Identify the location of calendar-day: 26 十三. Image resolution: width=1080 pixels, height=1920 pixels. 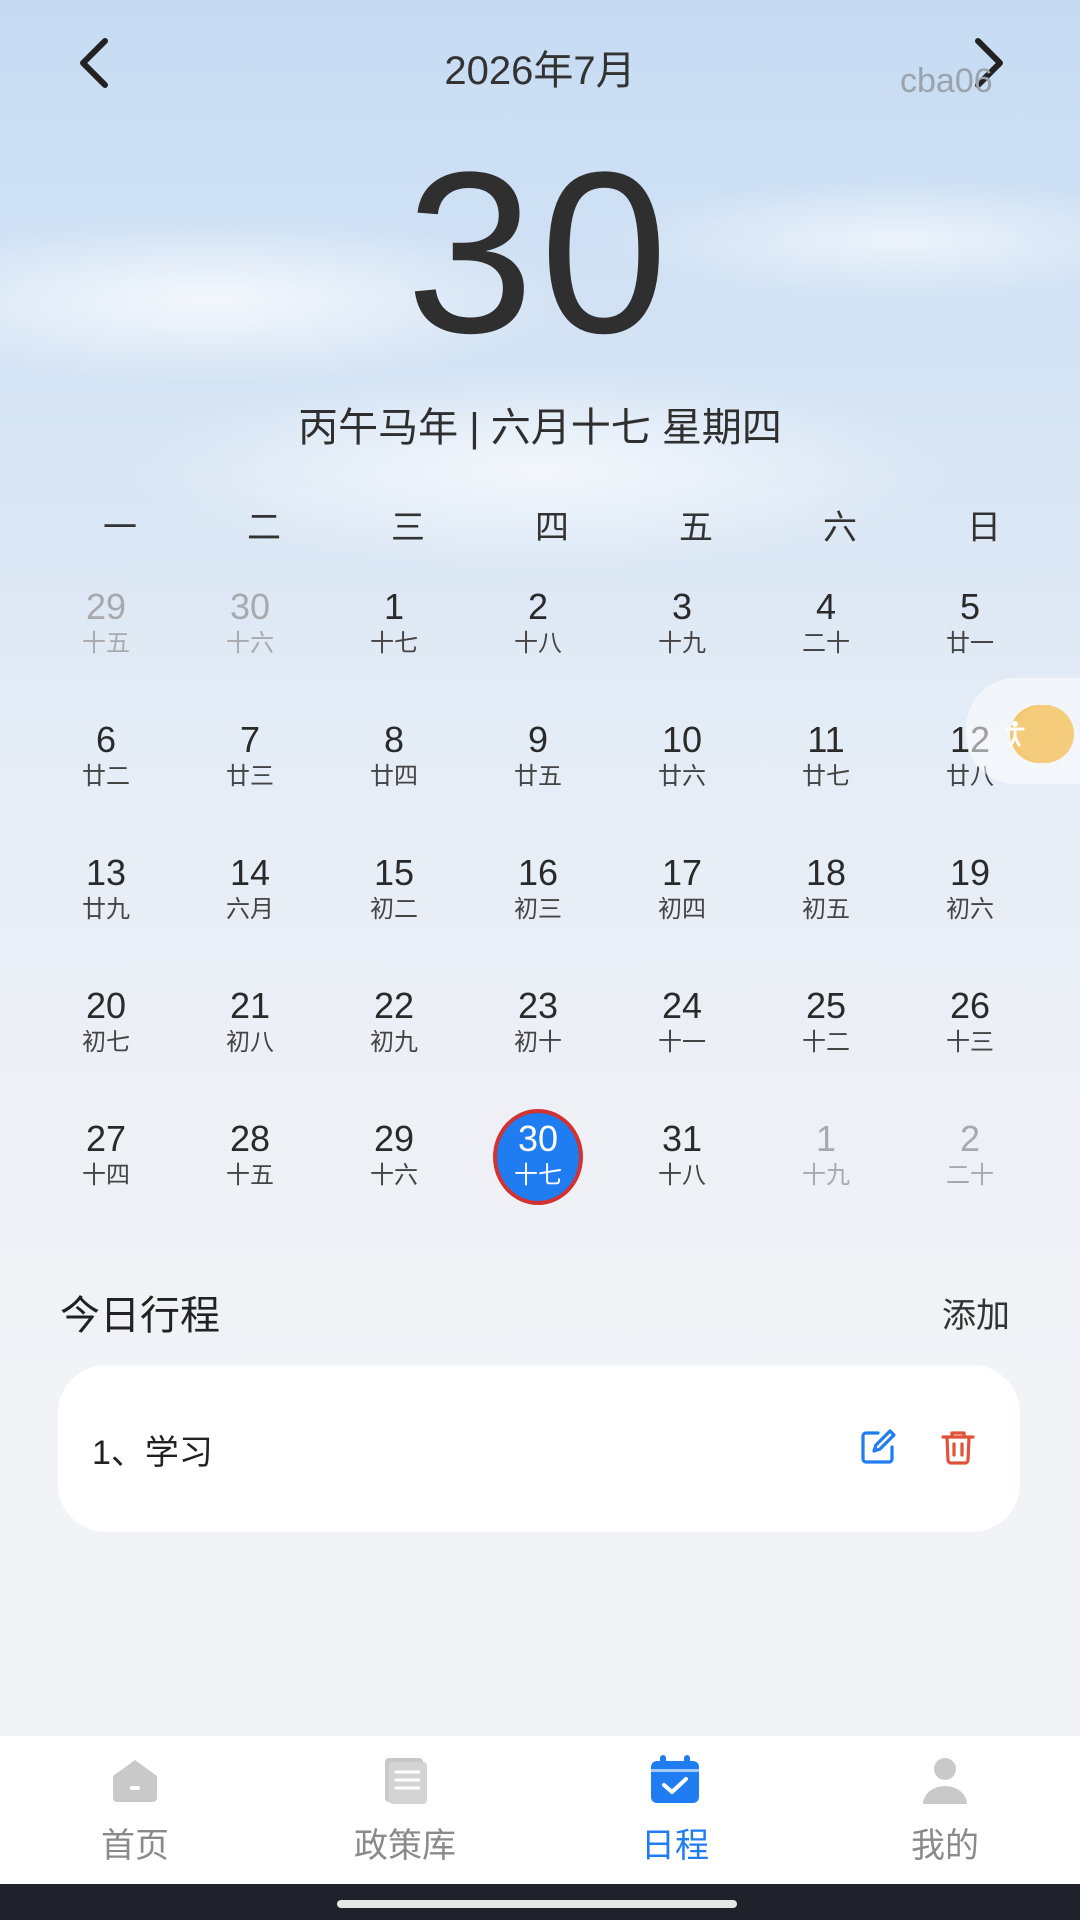
(970, 1045).